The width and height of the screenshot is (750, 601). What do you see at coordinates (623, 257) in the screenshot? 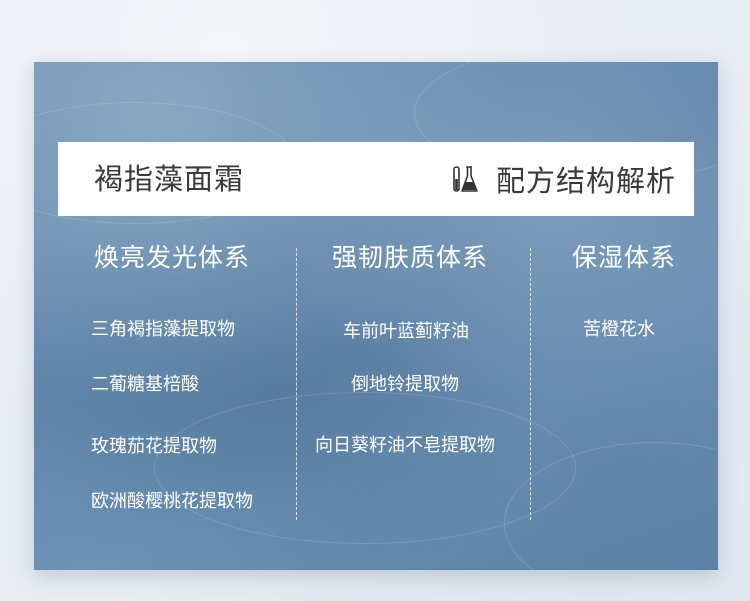
I see `column-title: 保湿体系` at bounding box center [623, 257].